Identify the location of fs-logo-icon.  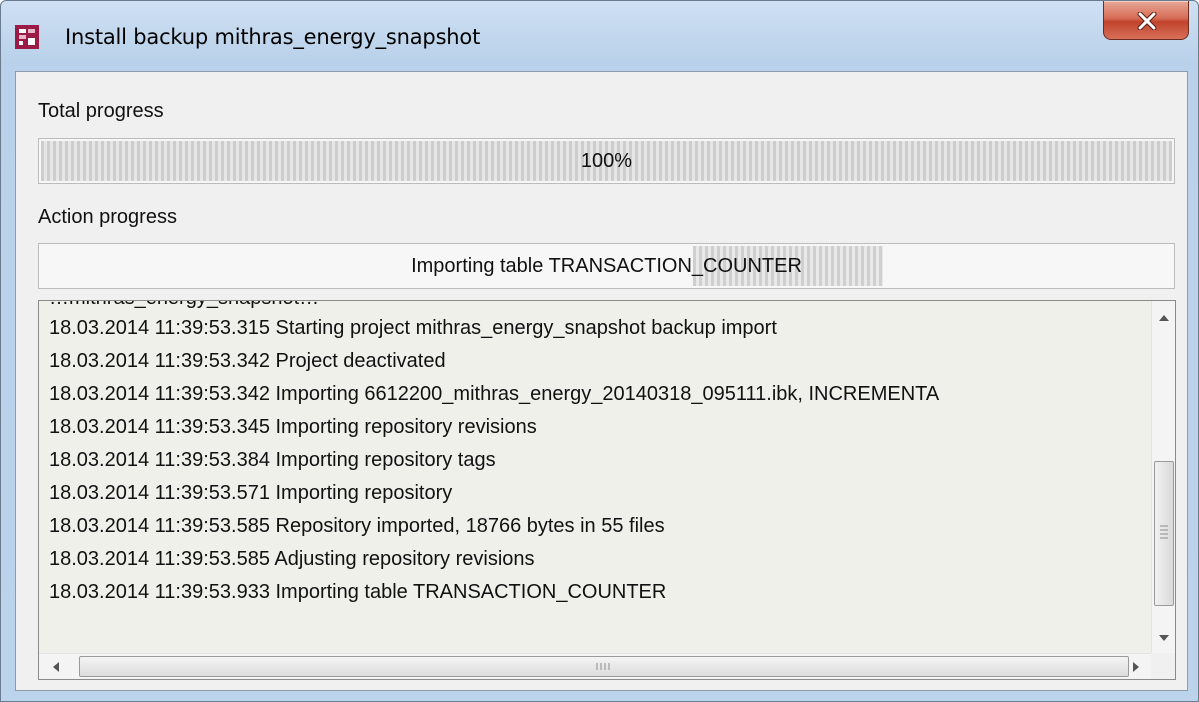
(27, 37).